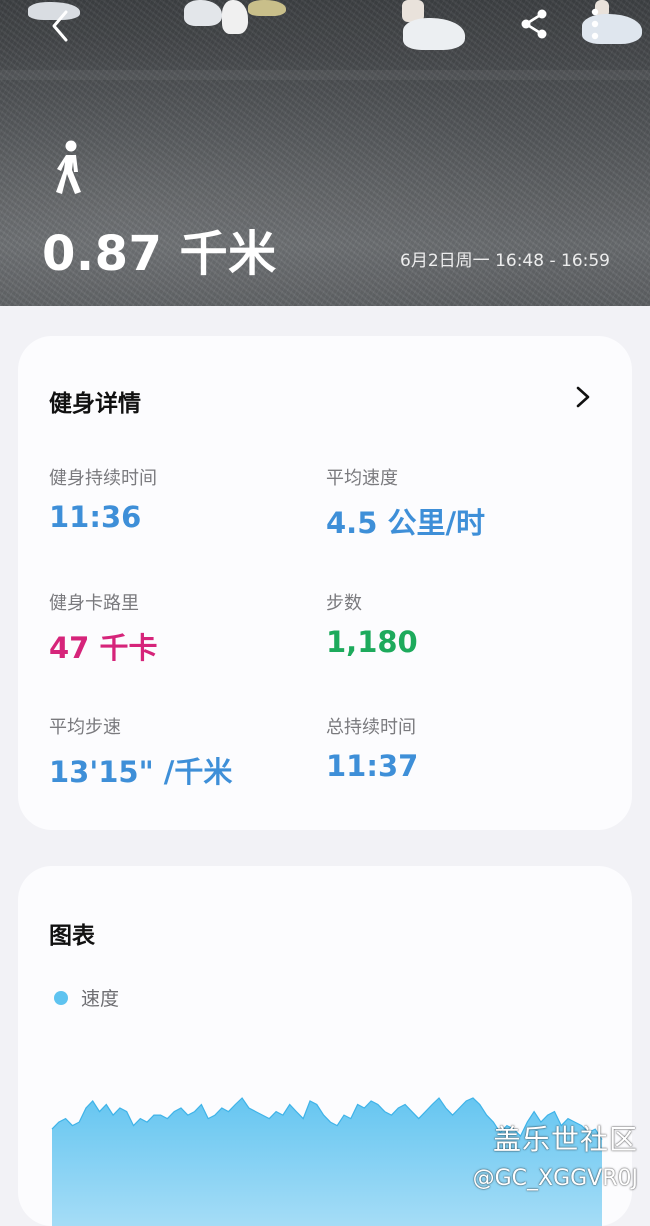  I want to click on card-title: 图表, so click(72, 936).